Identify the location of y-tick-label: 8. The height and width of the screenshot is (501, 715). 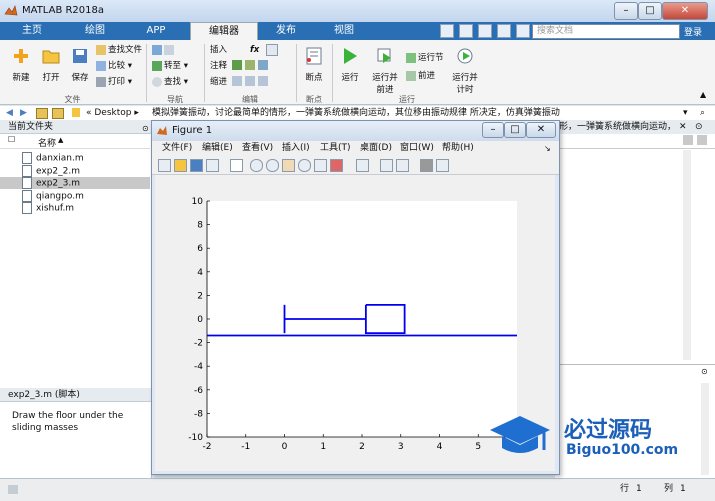
(200, 226).